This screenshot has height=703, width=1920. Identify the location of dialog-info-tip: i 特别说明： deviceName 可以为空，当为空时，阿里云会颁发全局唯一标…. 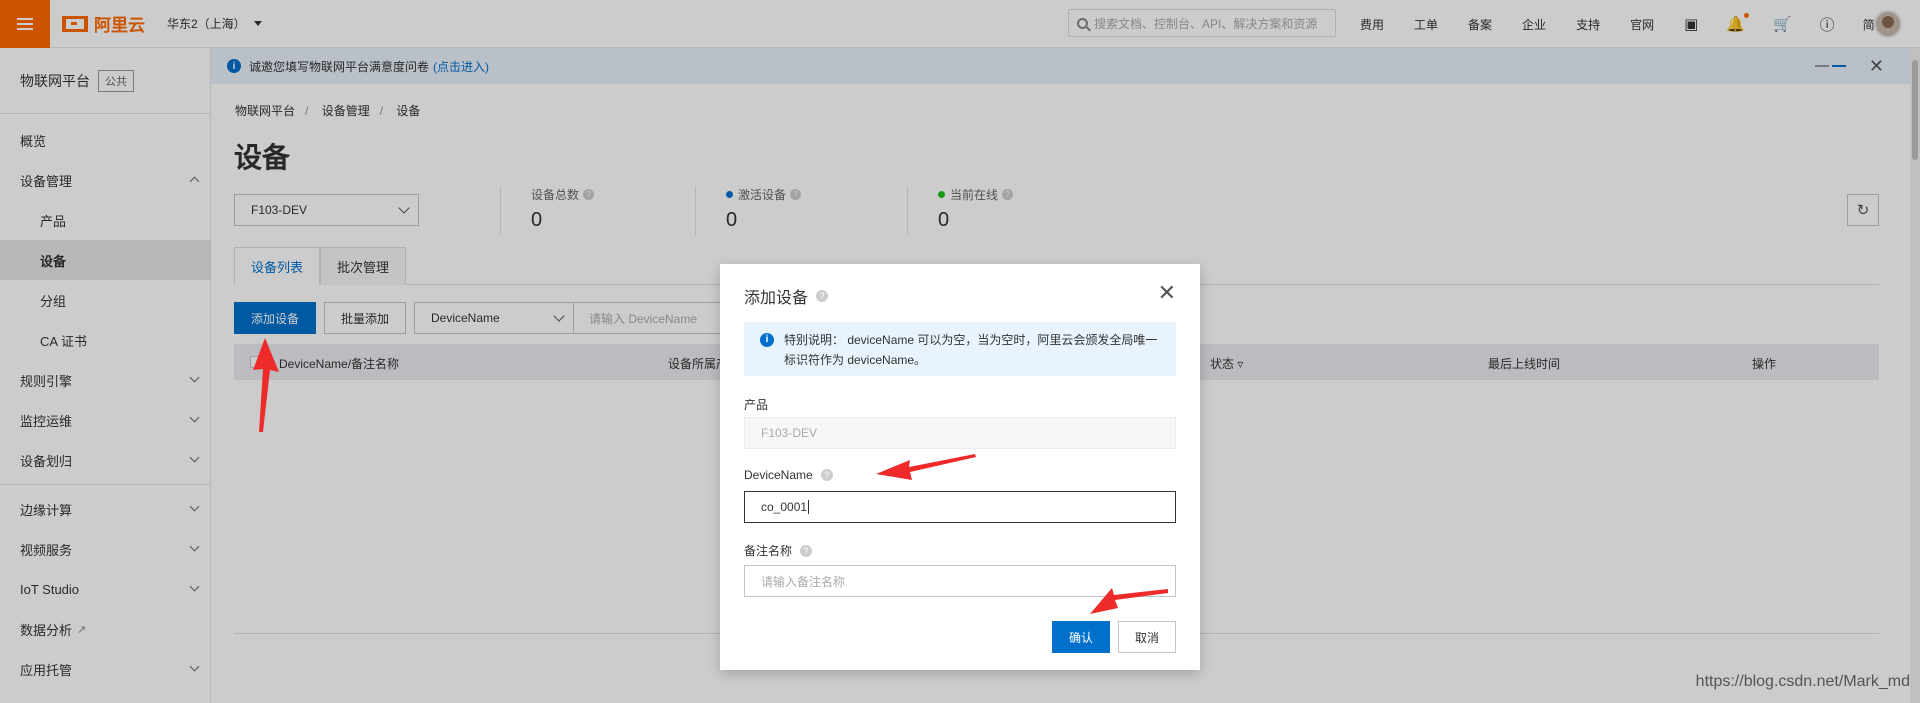
(960, 349).